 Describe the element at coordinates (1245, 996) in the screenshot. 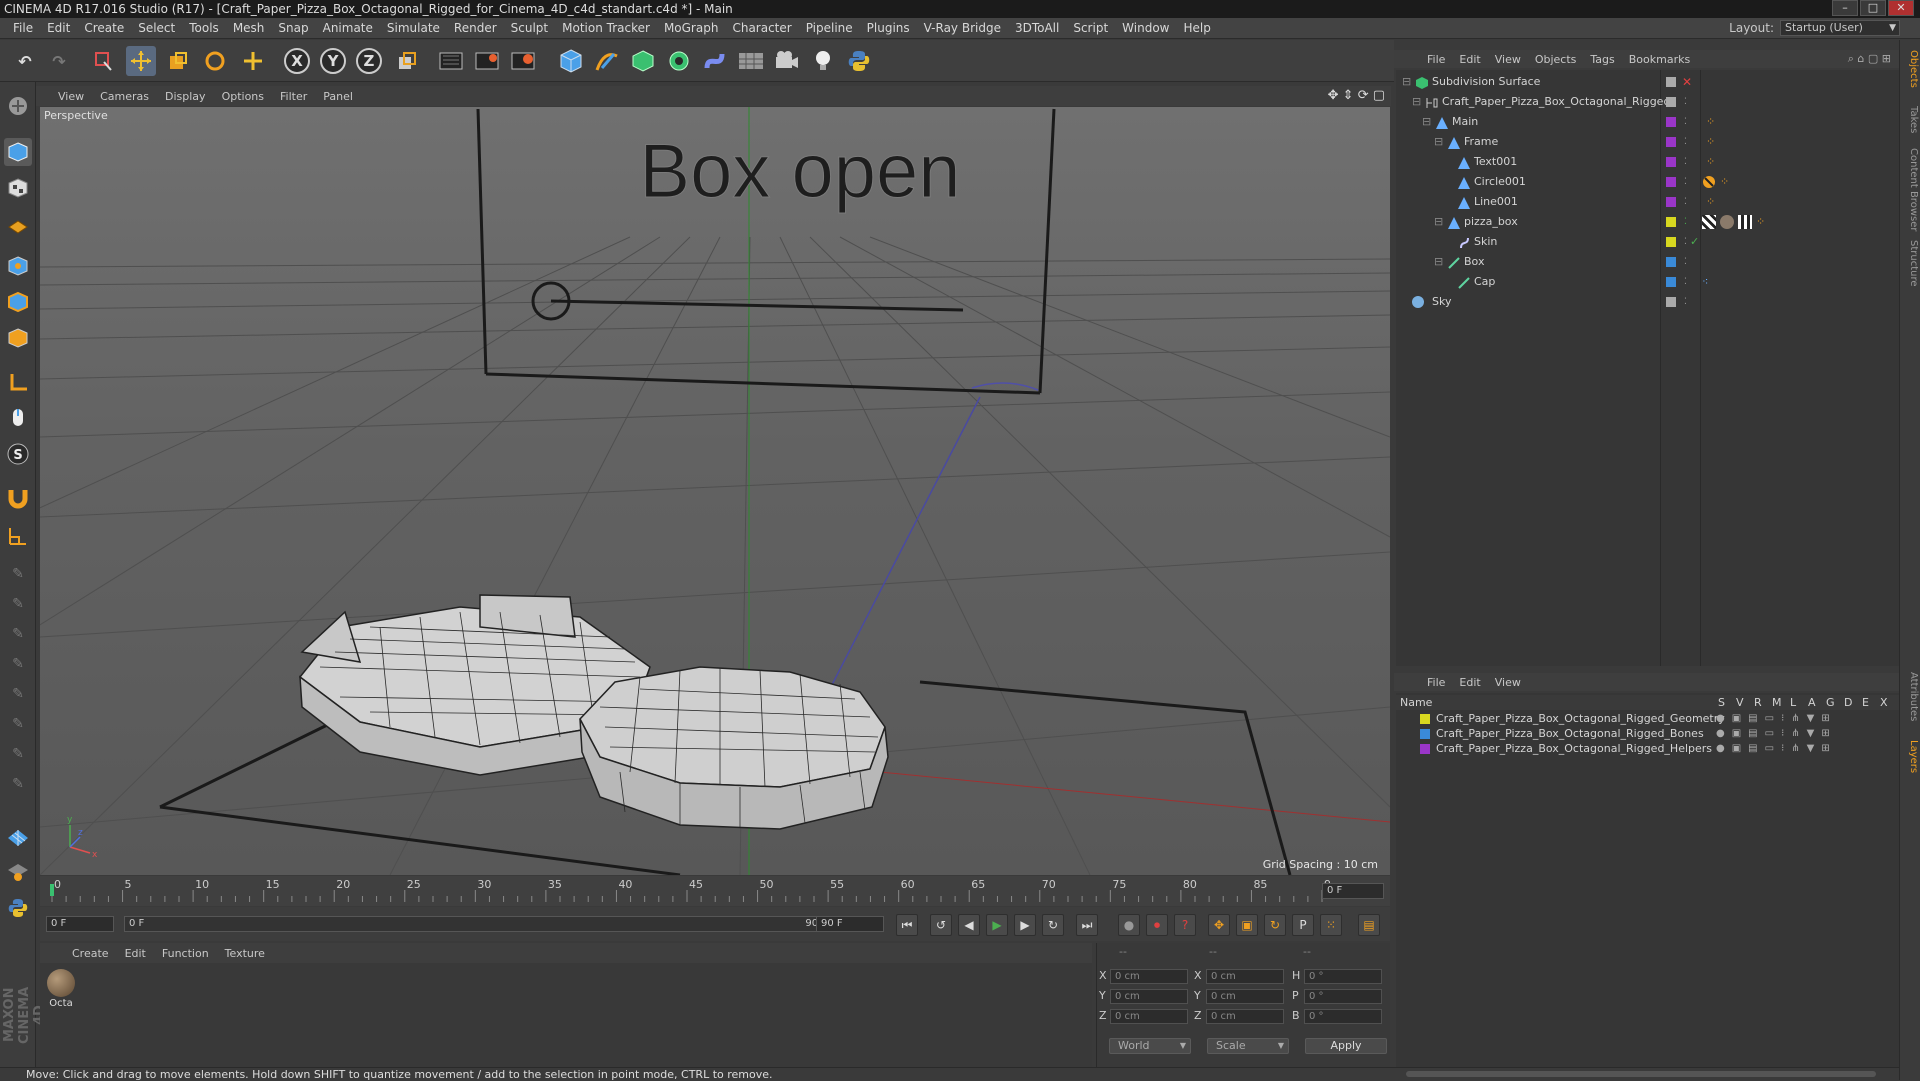

I see `size-y-field: 0 cm` at that location.